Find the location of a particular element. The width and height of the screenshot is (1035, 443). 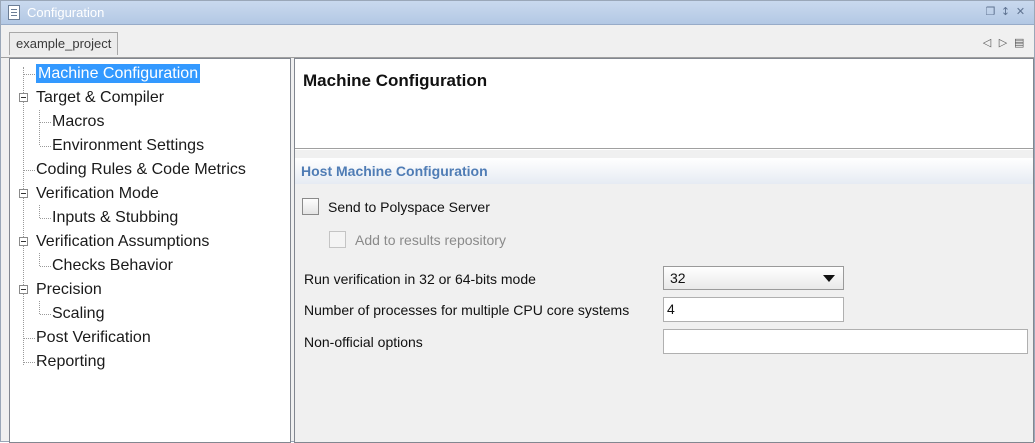

next-tab-icon: ▷ is located at coordinates (1003, 42).